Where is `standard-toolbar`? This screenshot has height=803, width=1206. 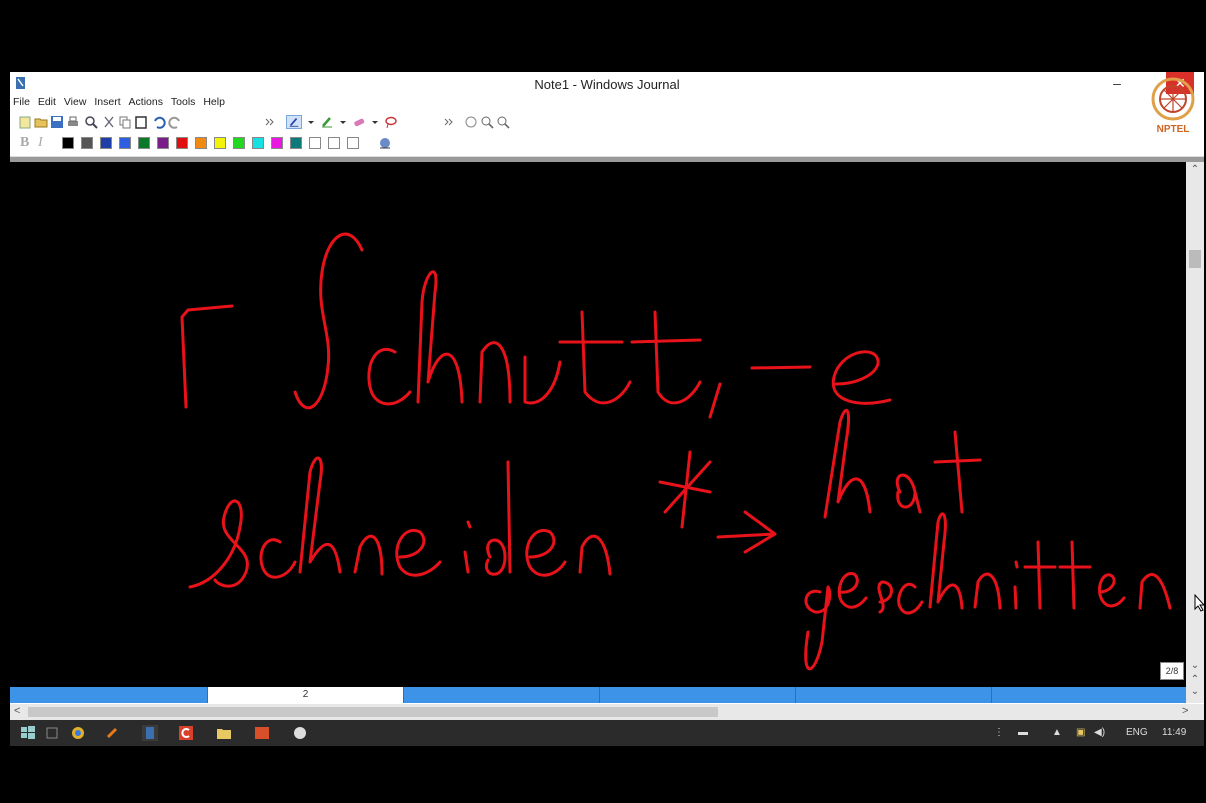
standard-toolbar is located at coordinates (607, 123).